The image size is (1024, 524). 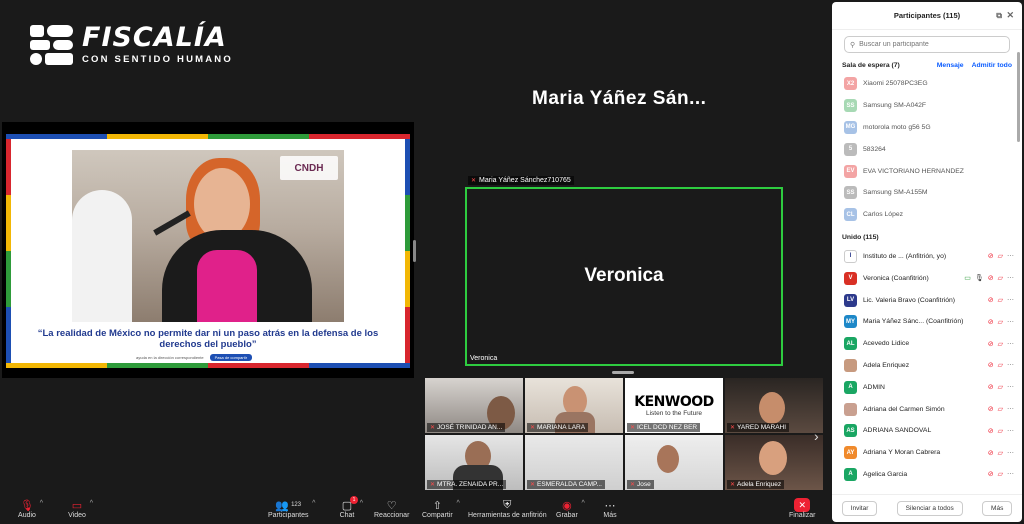 I want to click on waiting-participant-row: MG motorola moto g56 5G, so click(x=927, y=128).